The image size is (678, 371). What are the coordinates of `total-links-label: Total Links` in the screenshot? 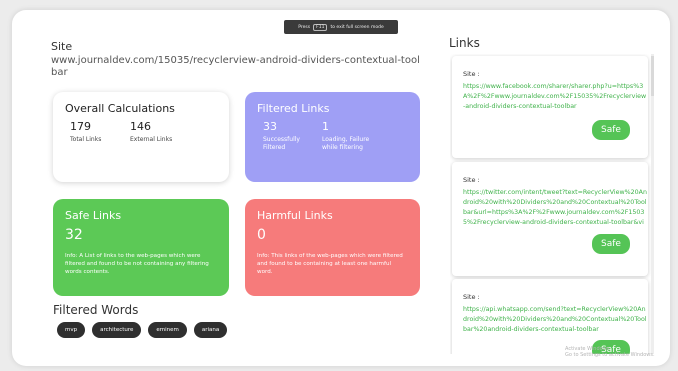 It's located at (86, 139).